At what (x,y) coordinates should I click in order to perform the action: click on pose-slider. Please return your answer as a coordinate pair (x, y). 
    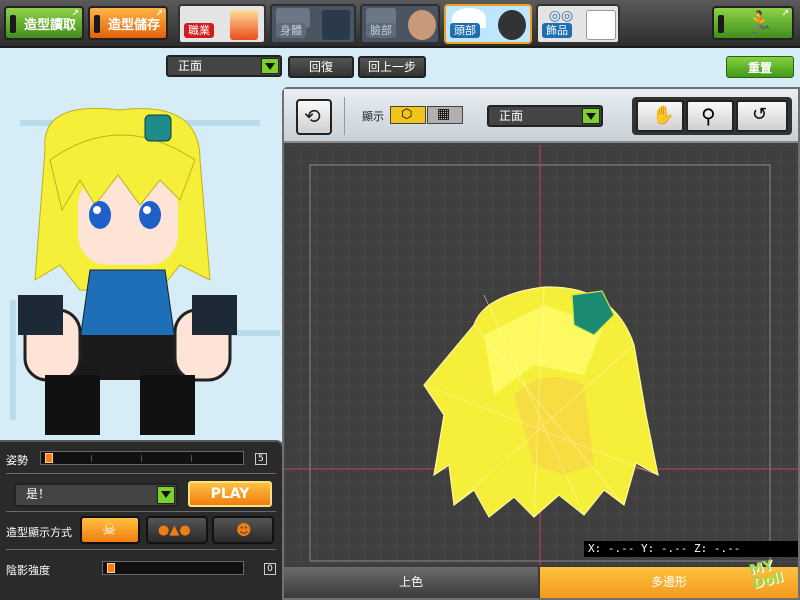
    Looking at the image, I should click on (142, 458).